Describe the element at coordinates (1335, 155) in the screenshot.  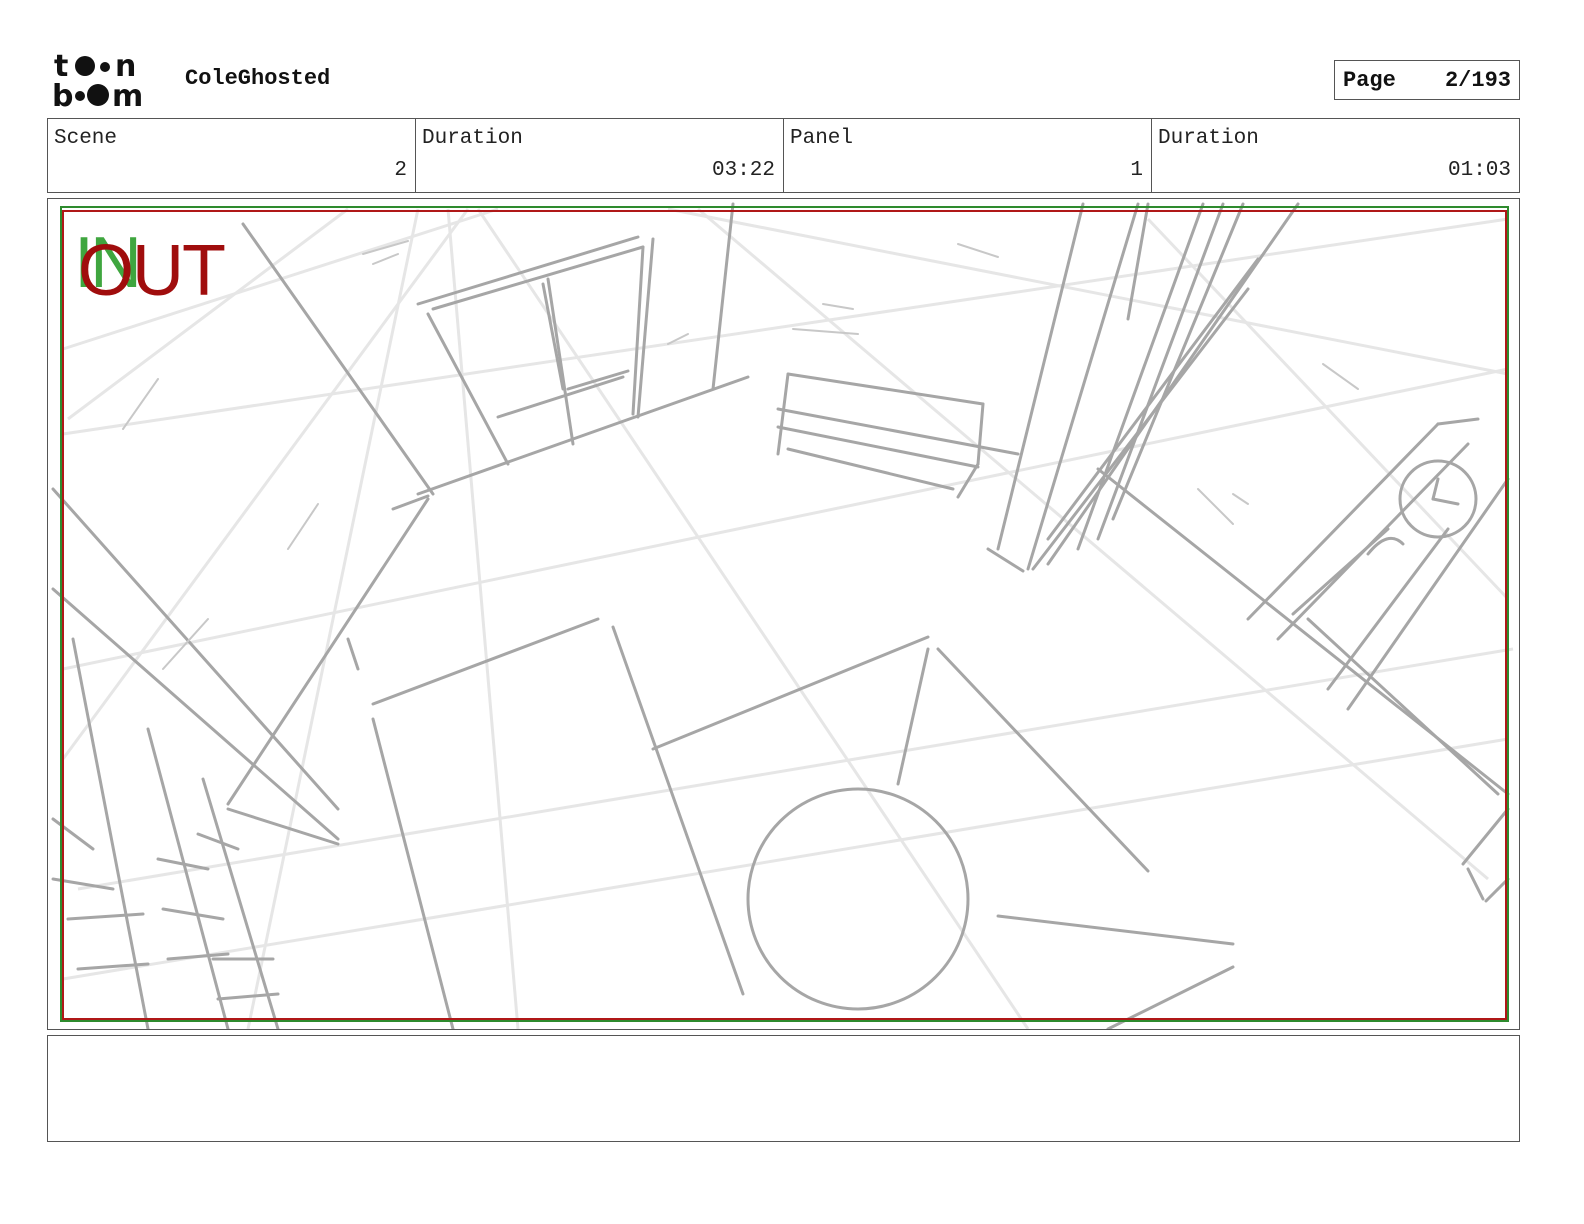
I see `panel-duration-cell: Duration 01:03` at that location.